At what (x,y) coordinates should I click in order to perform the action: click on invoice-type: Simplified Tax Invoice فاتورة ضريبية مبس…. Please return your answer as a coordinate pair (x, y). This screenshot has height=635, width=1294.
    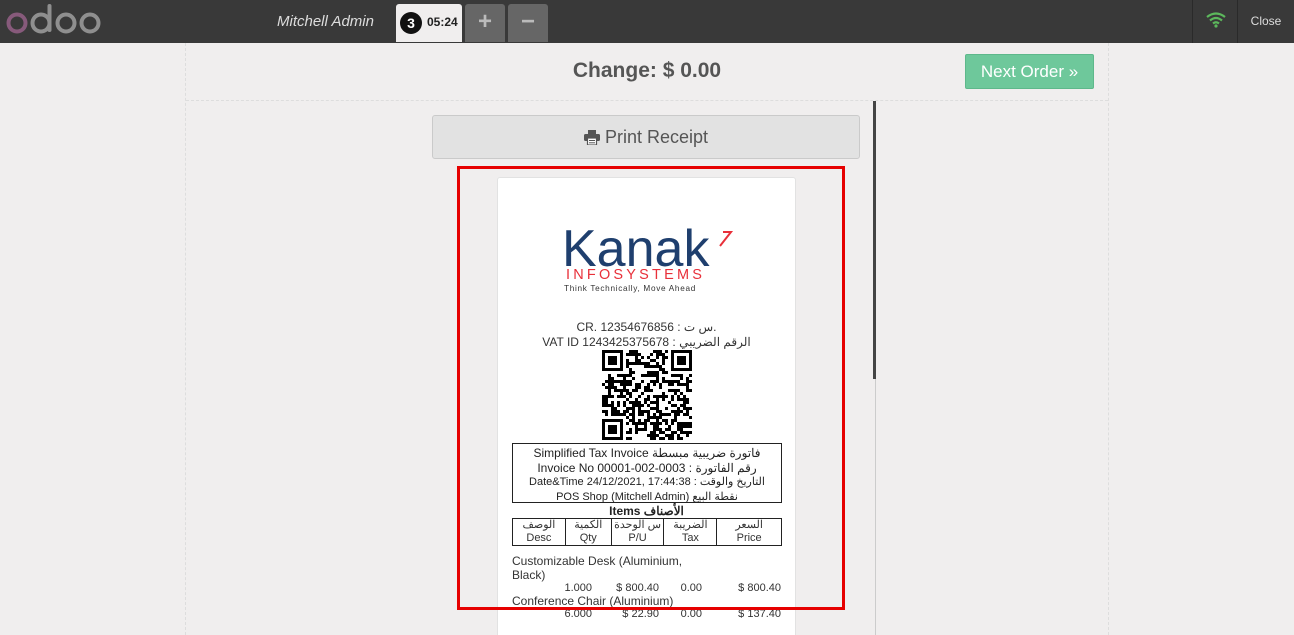
    Looking at the image, I should click on (647, 453).